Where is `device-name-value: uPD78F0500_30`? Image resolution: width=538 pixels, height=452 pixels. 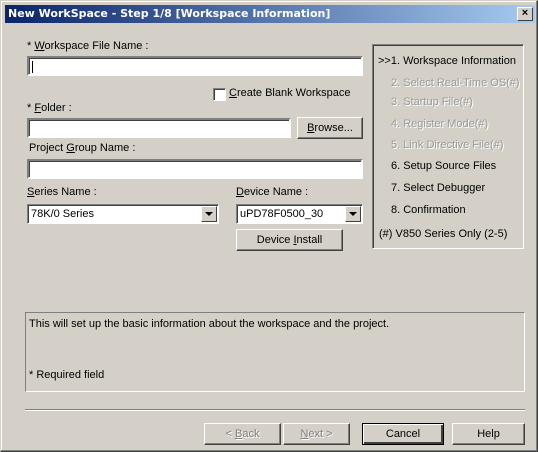 device-name-value: uPD78F0500_30 is located at coordinates (282, 214).